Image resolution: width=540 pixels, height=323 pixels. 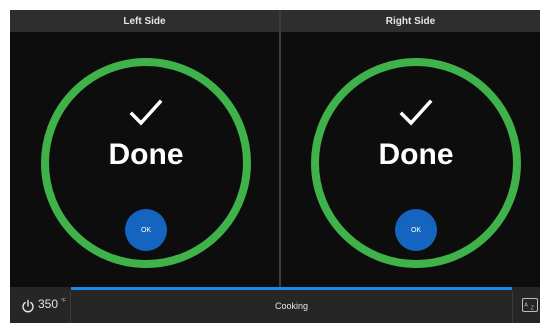 I want to click on cooking-status: Cooking, so click(x=291, y=306).